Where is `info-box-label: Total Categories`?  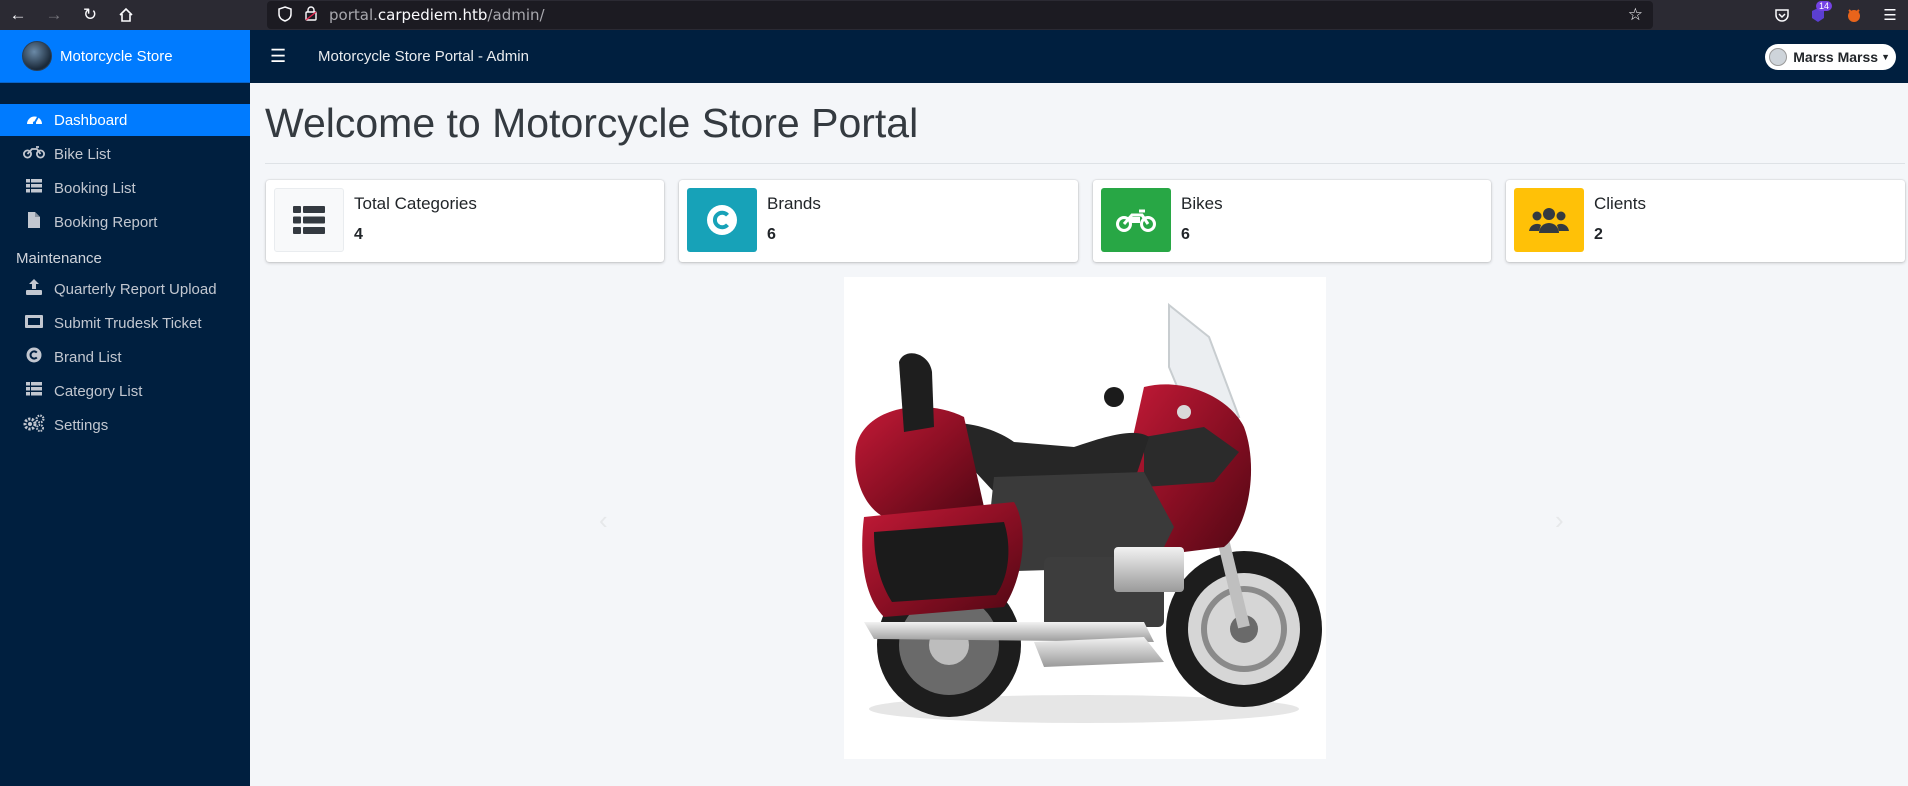
info-box-label: Total Categories is located at coordinates (415, 203).